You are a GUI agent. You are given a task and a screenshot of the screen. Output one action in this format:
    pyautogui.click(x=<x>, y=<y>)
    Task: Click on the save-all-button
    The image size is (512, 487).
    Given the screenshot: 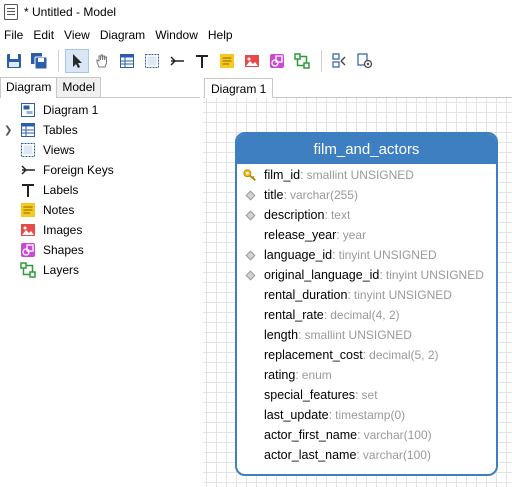 What is the action you would take?
    pyautogui.click(x=39, y=61)
    